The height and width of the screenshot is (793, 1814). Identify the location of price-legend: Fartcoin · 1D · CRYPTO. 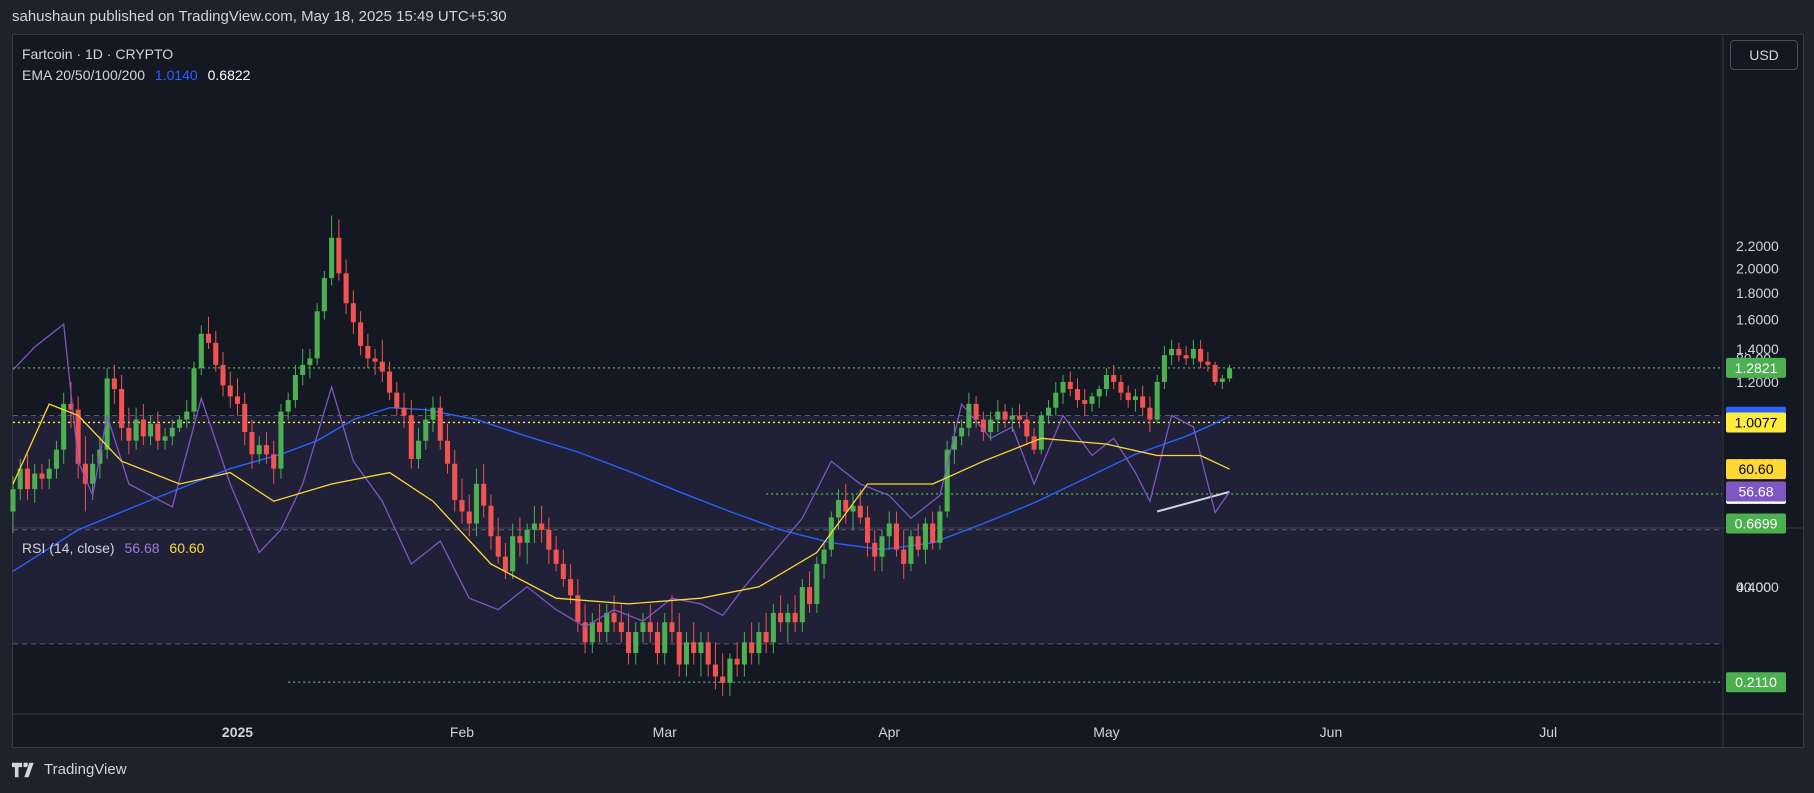
(100, 54).